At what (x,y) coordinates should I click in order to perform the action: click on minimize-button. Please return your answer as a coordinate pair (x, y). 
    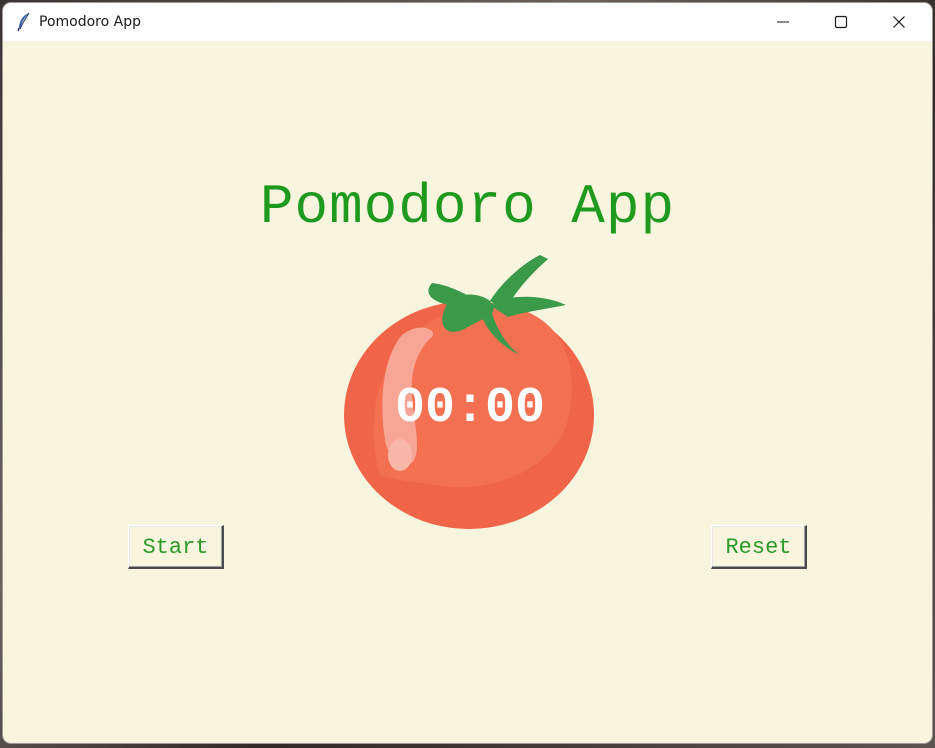
    Looking at the image, I should click on (784, 22).